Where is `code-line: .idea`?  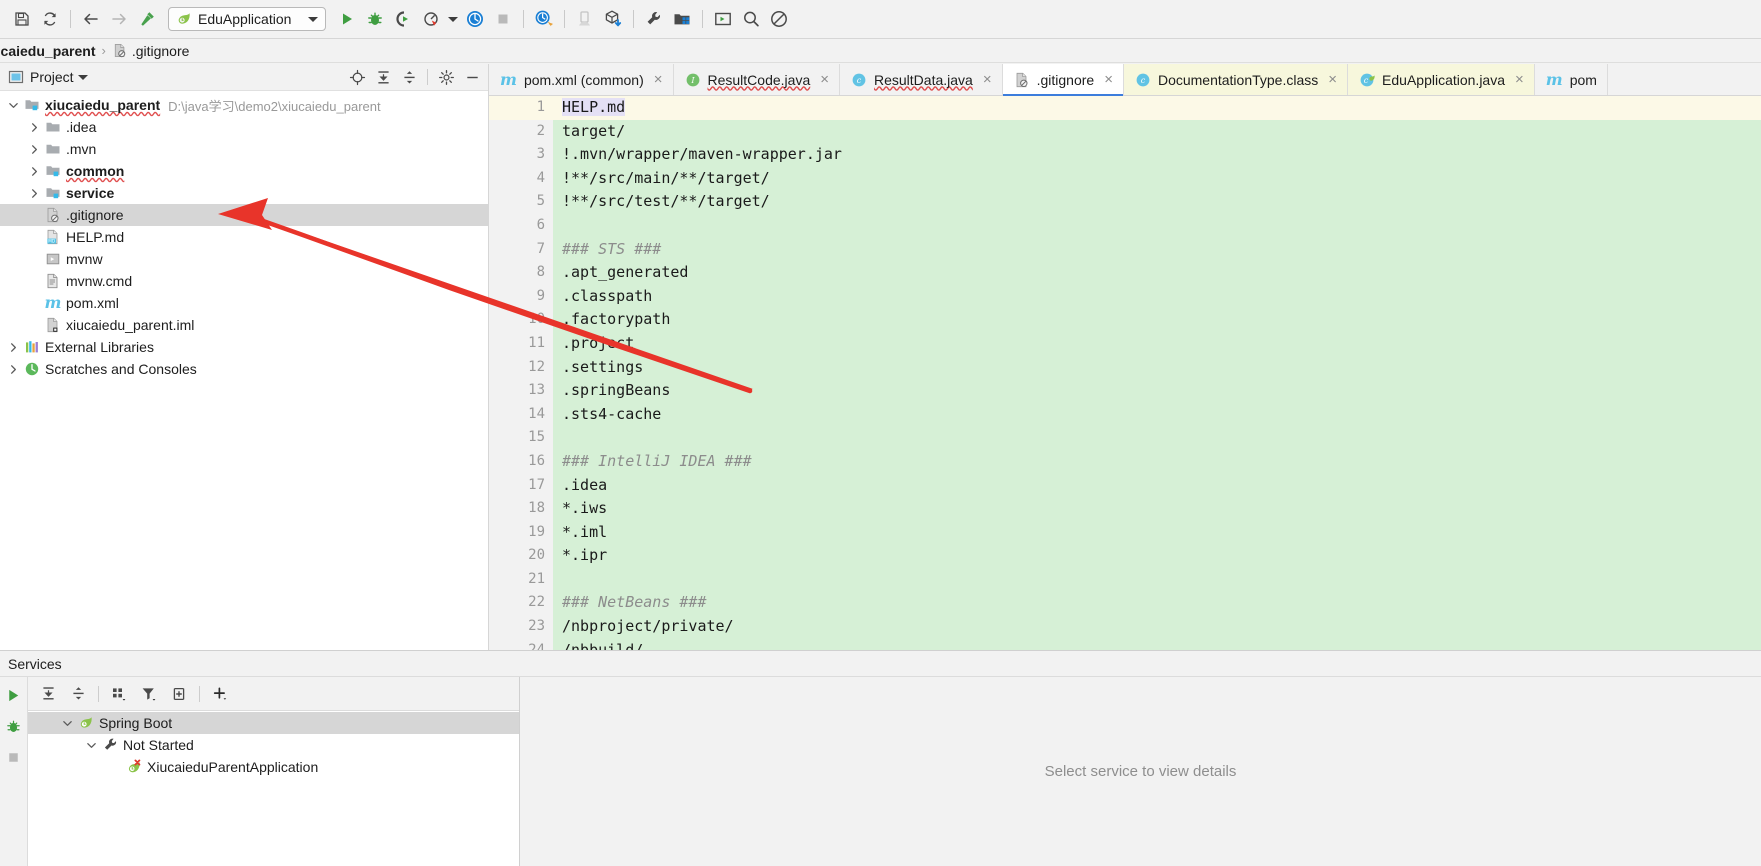
code-line: .idea is located at coordinates (1157, 485).